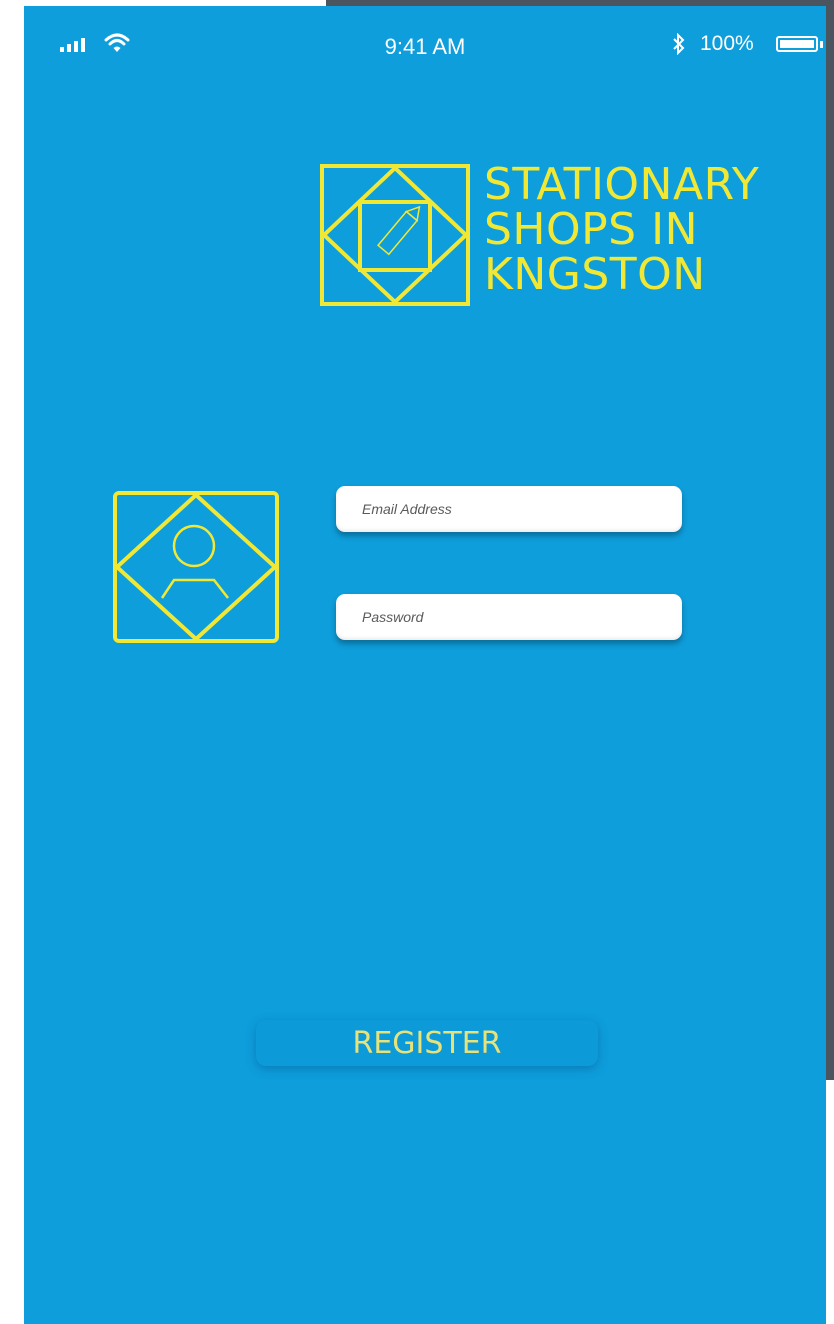 Image resolution: width=834 pixels, height=1324 pixels. I want to click on status-bar: 9:41 AM 100%, so click(425, 38).